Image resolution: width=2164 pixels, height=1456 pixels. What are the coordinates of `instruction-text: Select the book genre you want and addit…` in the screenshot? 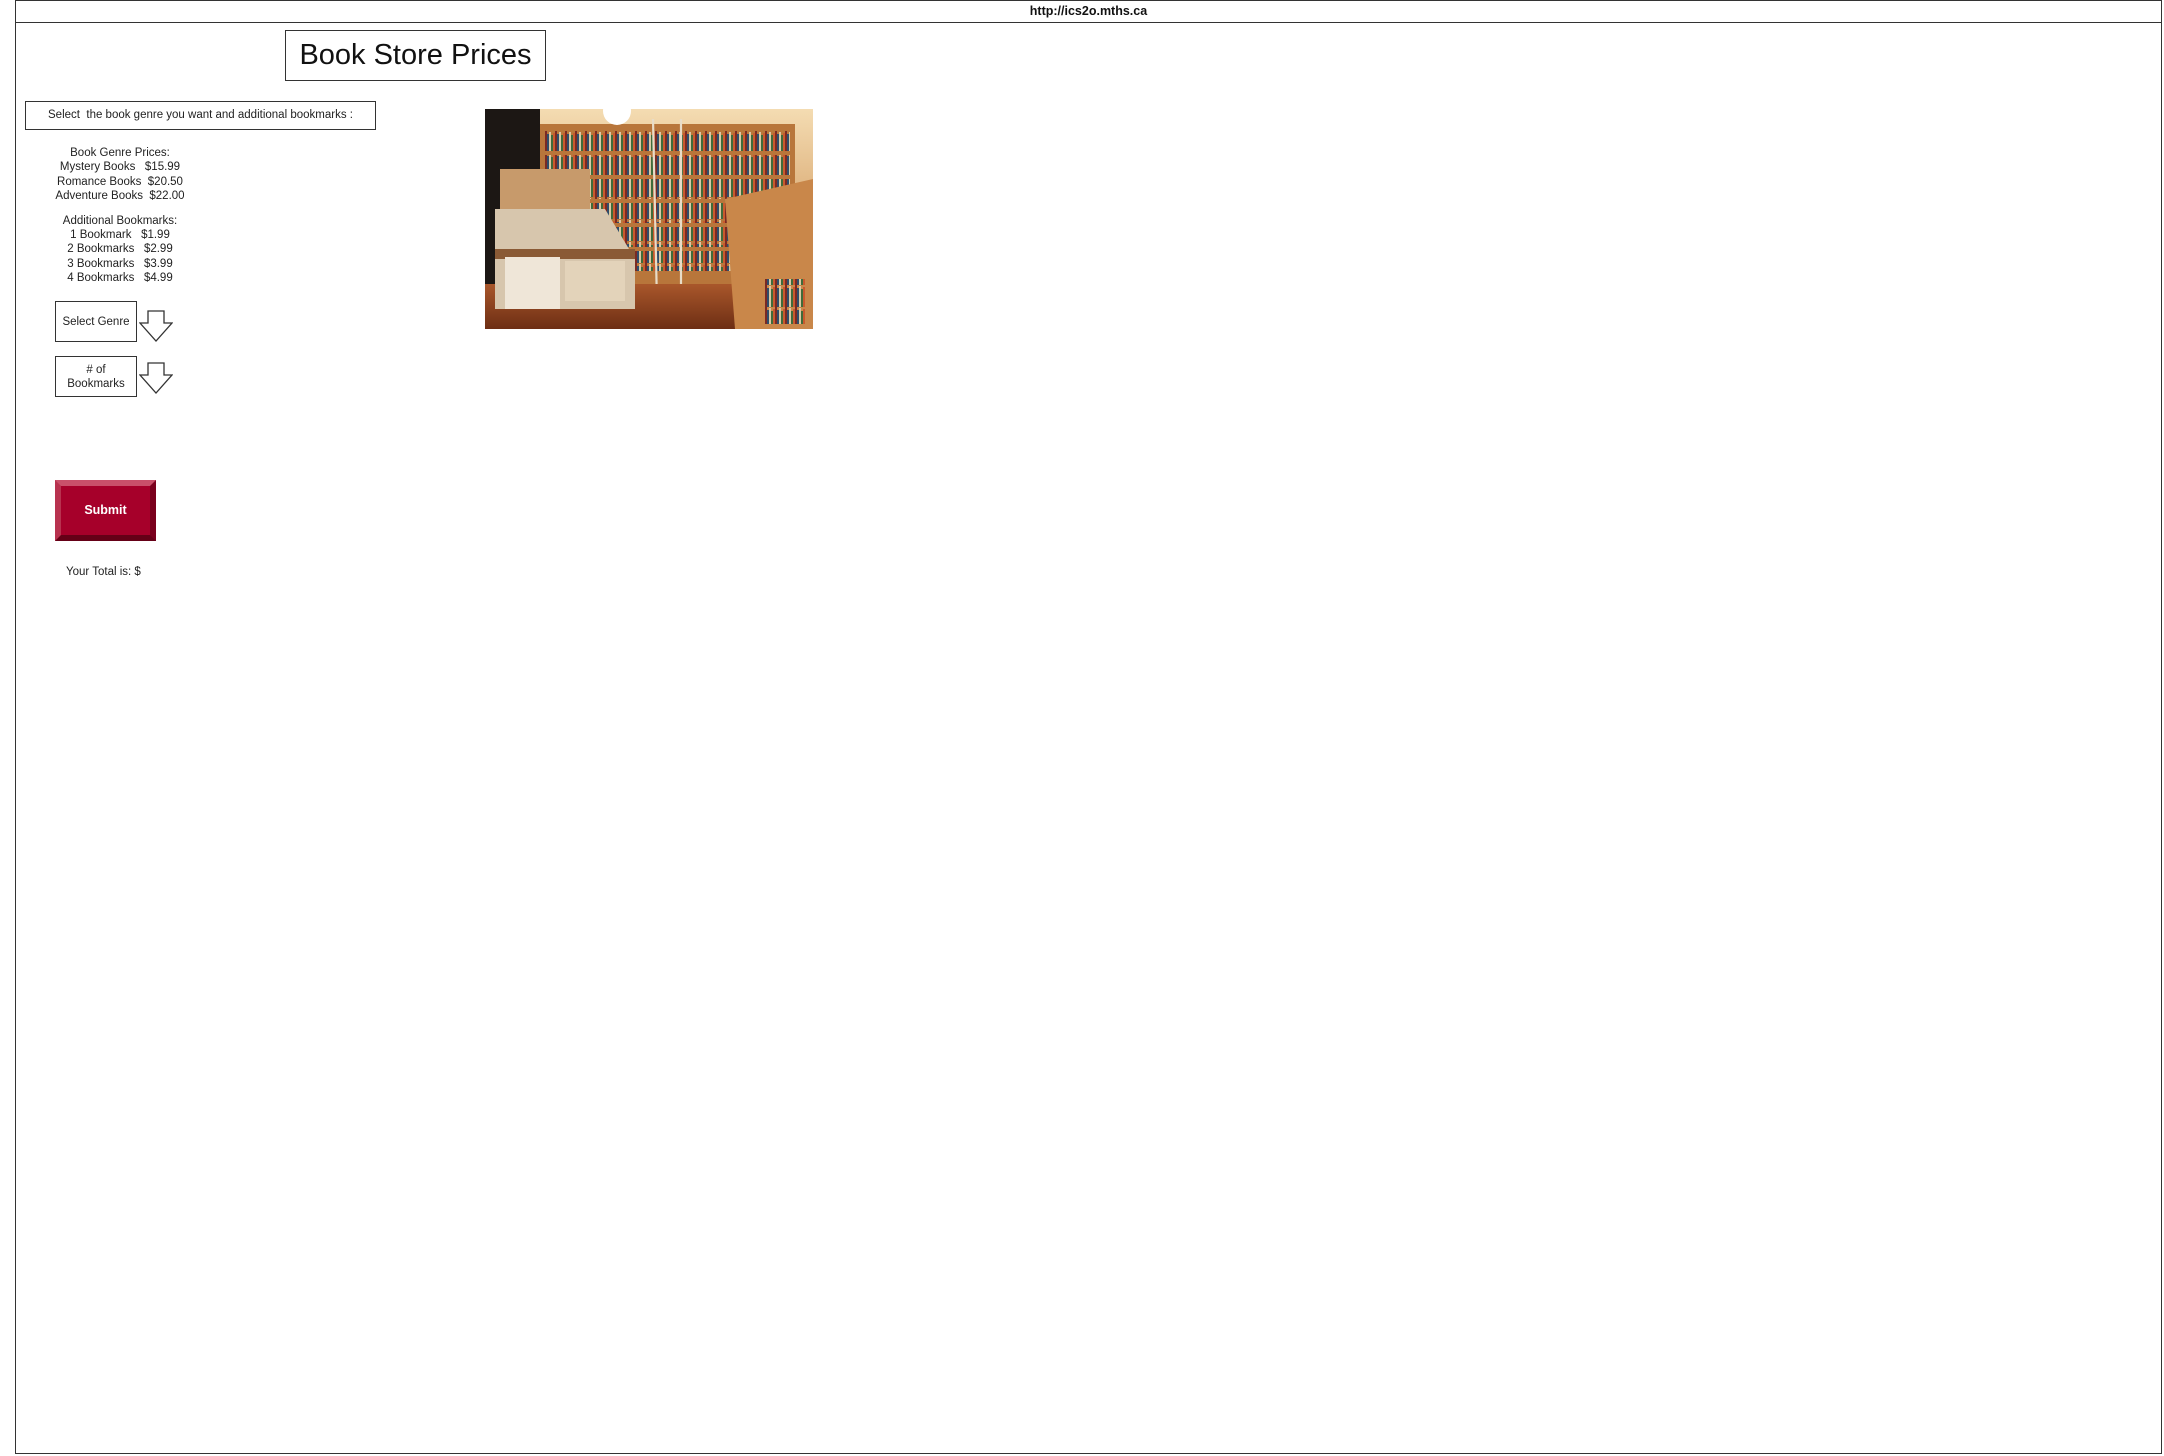 It's located at (200, 115).